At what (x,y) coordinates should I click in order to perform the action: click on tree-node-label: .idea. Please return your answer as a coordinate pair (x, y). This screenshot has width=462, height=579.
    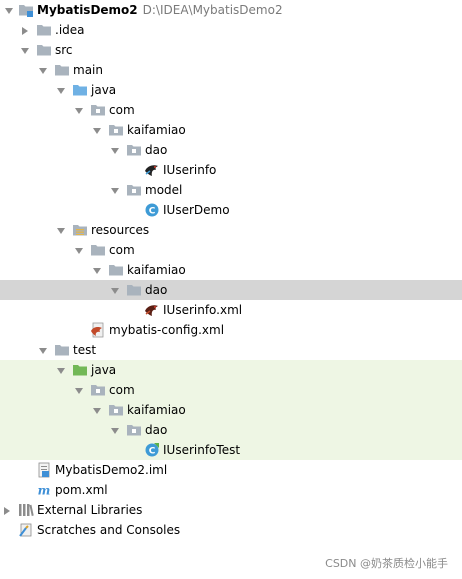
    Looking at the image, I should click on (70, 30).